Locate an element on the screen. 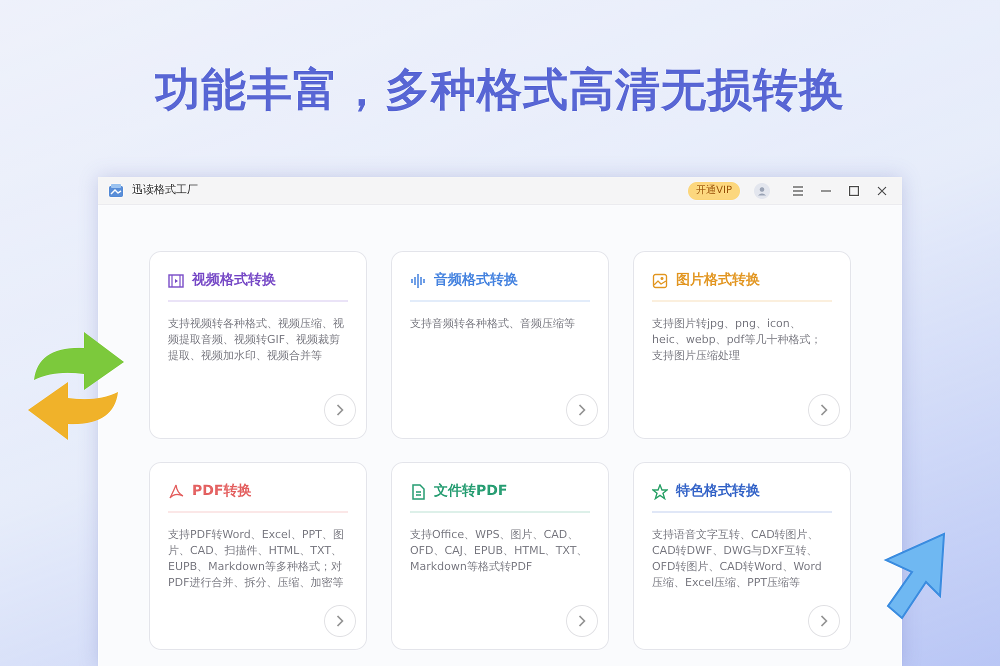 This screenshot has width=1000, height=666. feature-card: 视频格式转换 支持视频转各种格式、视频压缩、视频提取音频、视频转GIF、视频裁剪提取、视频加水印、视频合并等 is located at coordinates (258, 345).